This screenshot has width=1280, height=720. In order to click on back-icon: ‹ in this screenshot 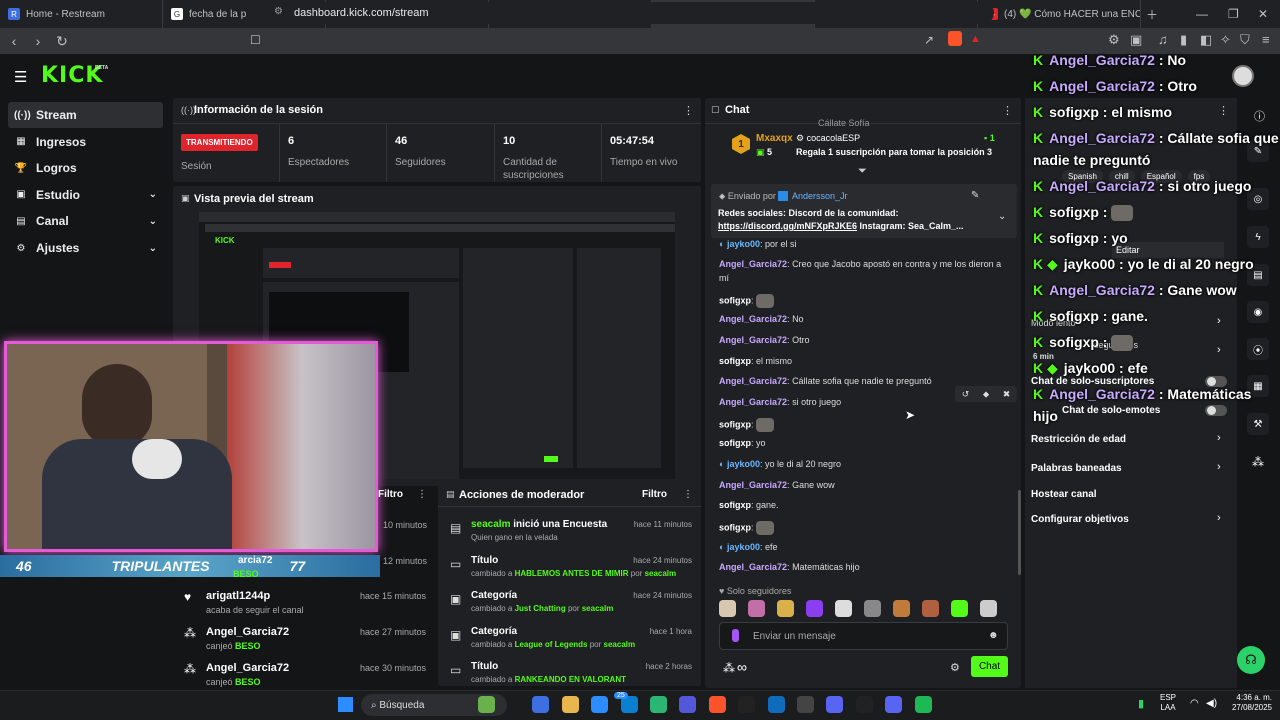, I will do `click(14, 41)`.